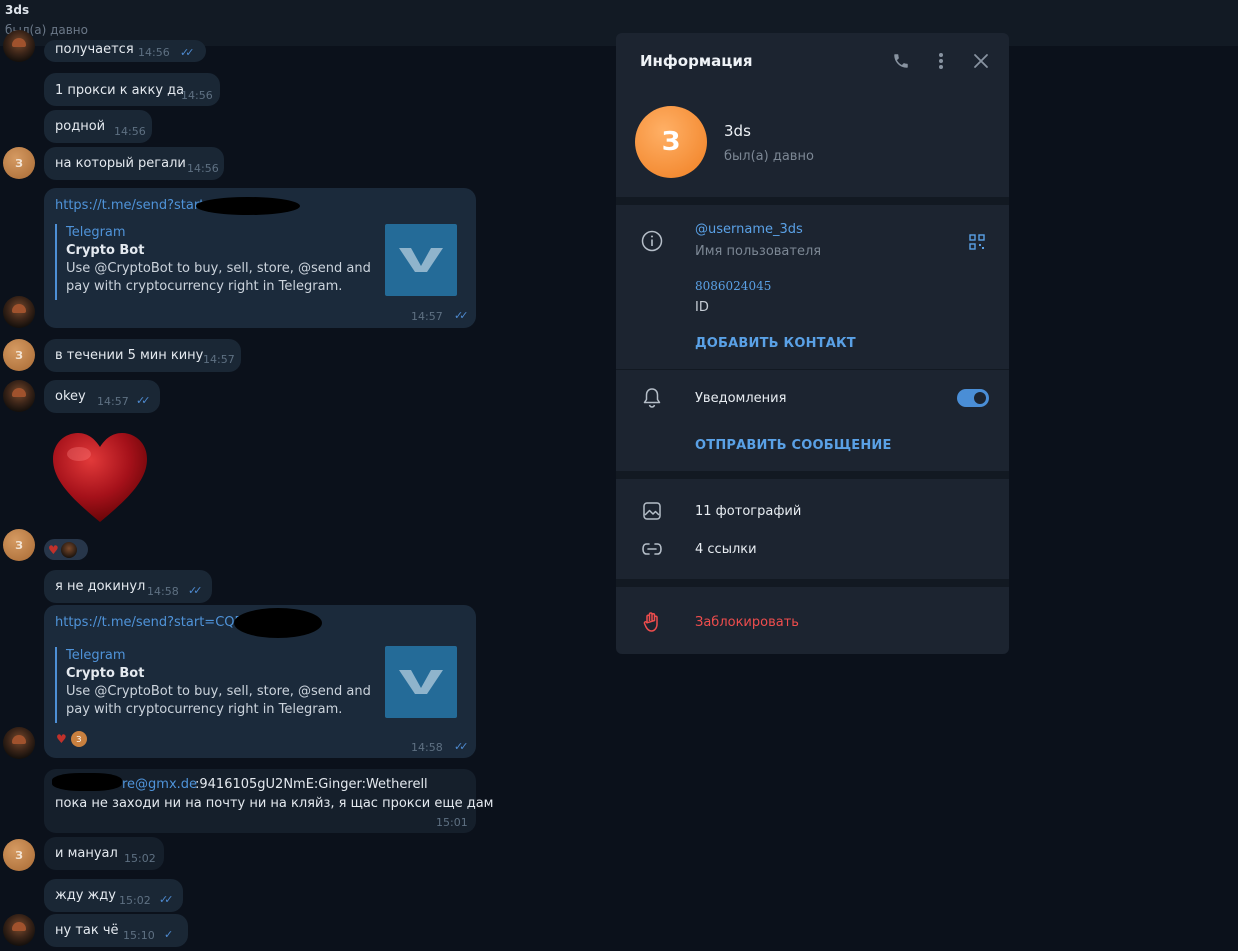 The height and width of the screenshot is (951, 1238). I want to click on message-text: в течении 5 мин кину, so click(129, 355).